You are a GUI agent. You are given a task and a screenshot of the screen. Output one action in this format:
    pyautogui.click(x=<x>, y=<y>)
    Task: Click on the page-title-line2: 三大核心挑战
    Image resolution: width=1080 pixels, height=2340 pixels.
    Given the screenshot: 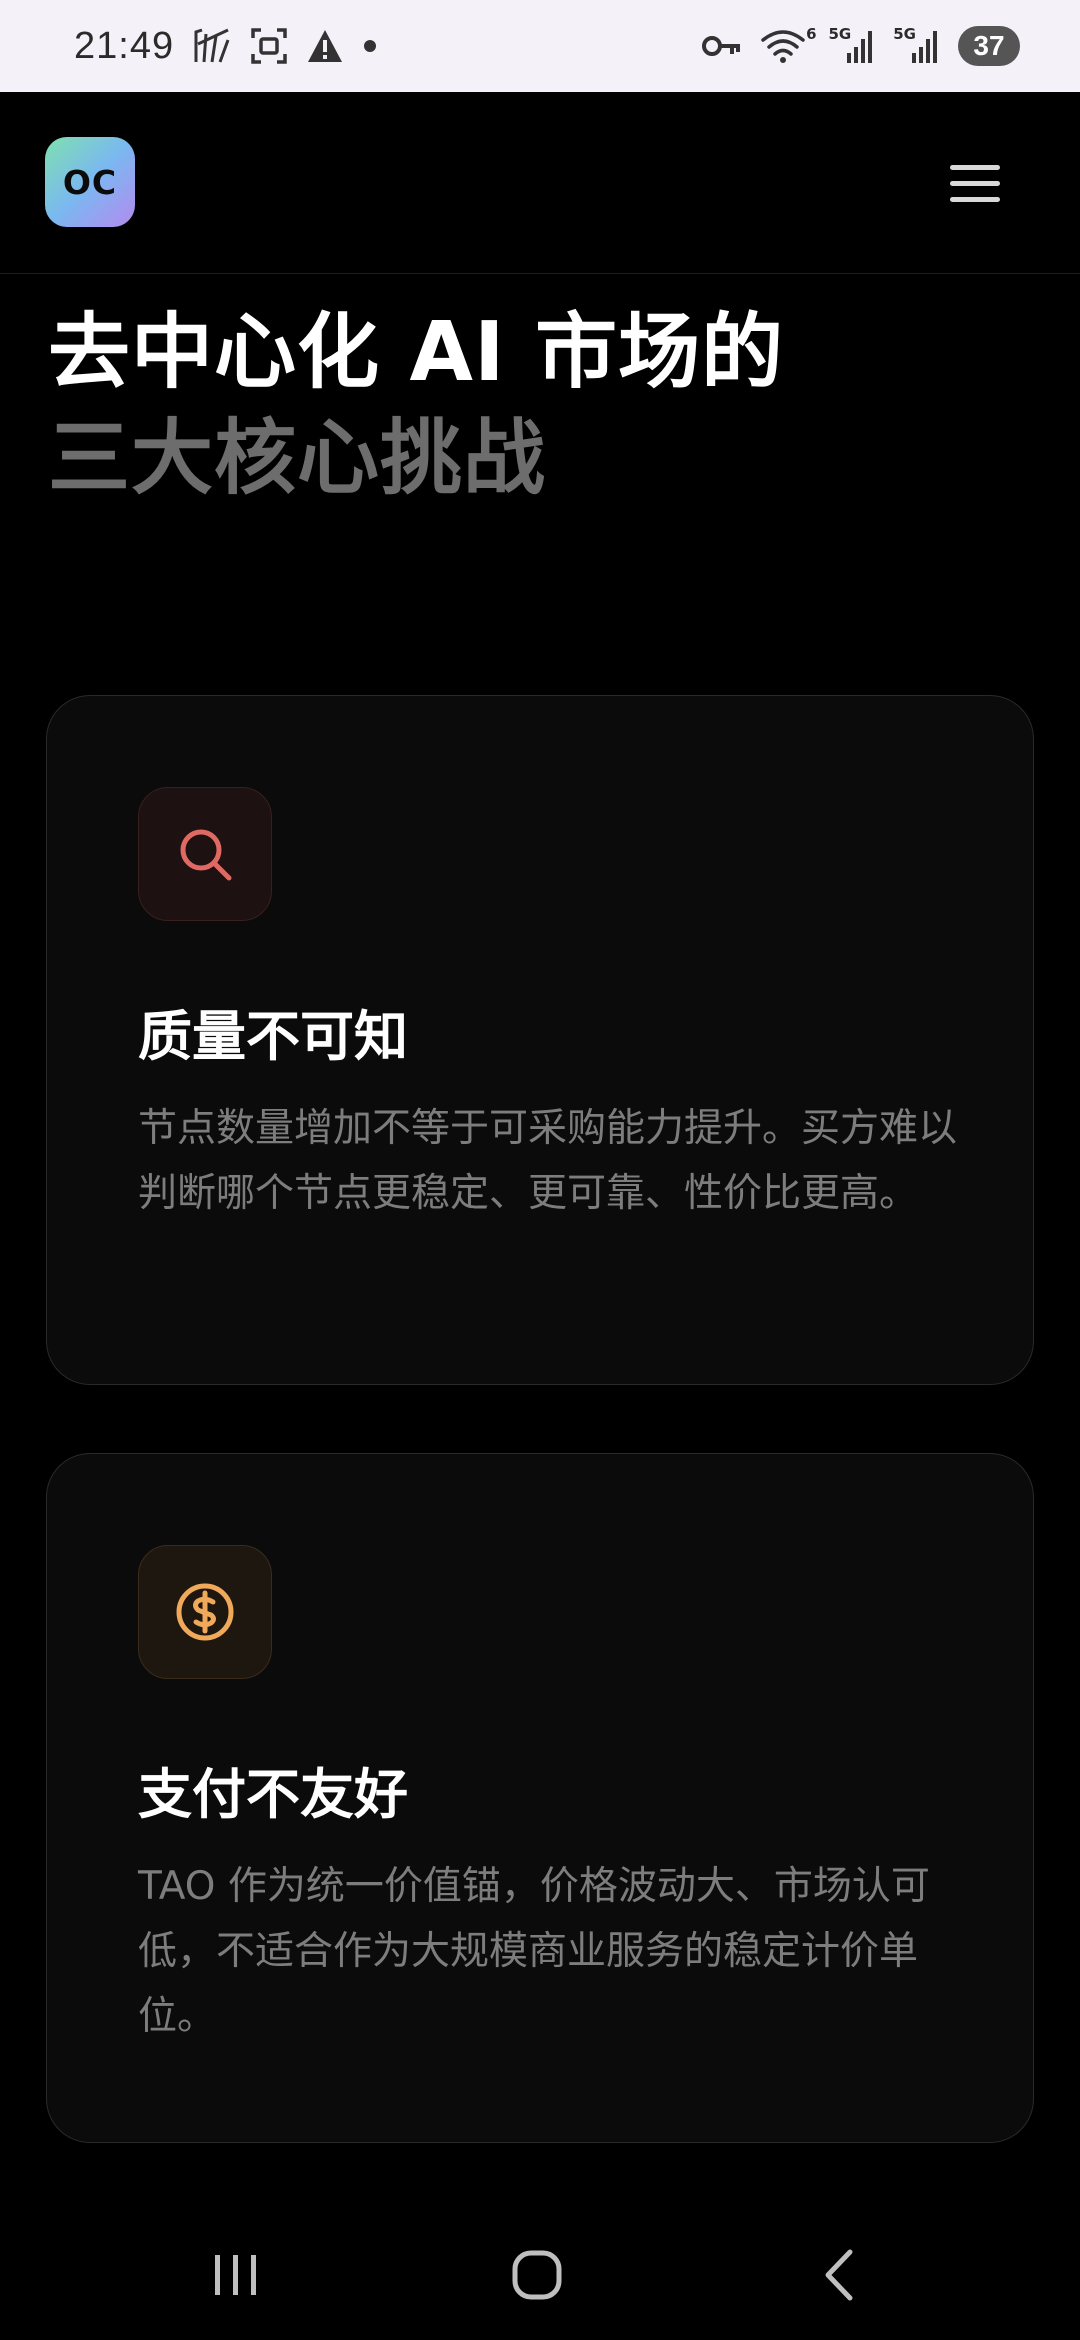 What is the action you would take?
    pyautogui.click(x=297, y=458)
    